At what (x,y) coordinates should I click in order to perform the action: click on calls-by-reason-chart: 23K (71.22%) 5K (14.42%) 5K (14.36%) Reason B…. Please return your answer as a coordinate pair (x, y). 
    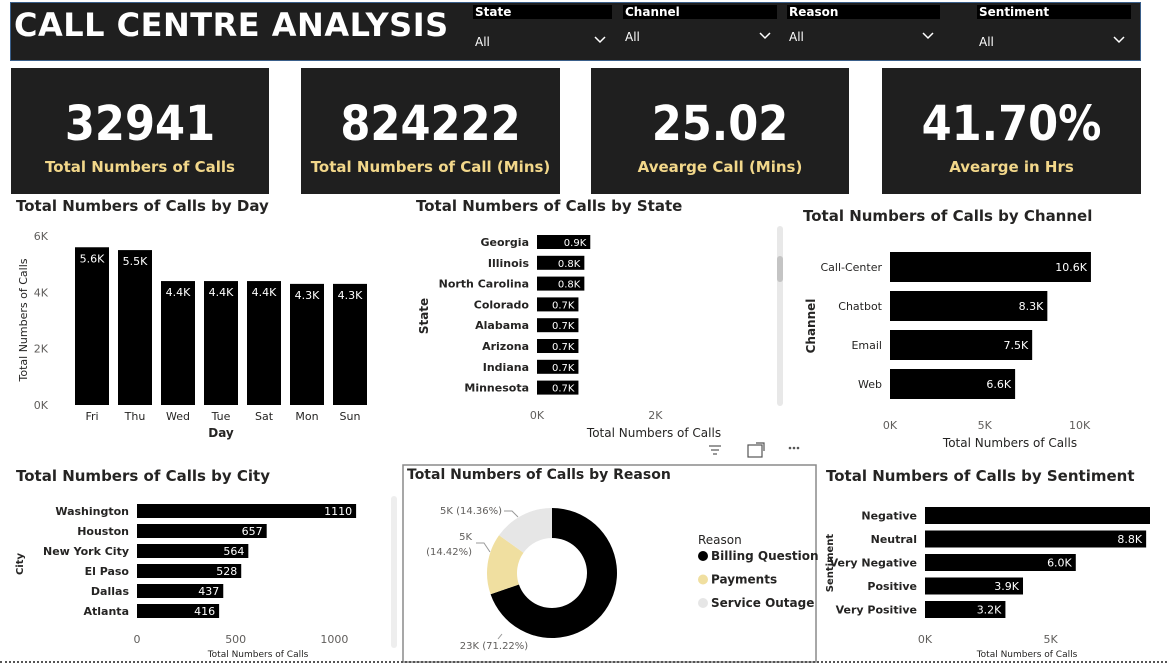
    Looking at the image, I should click on (610, 564).